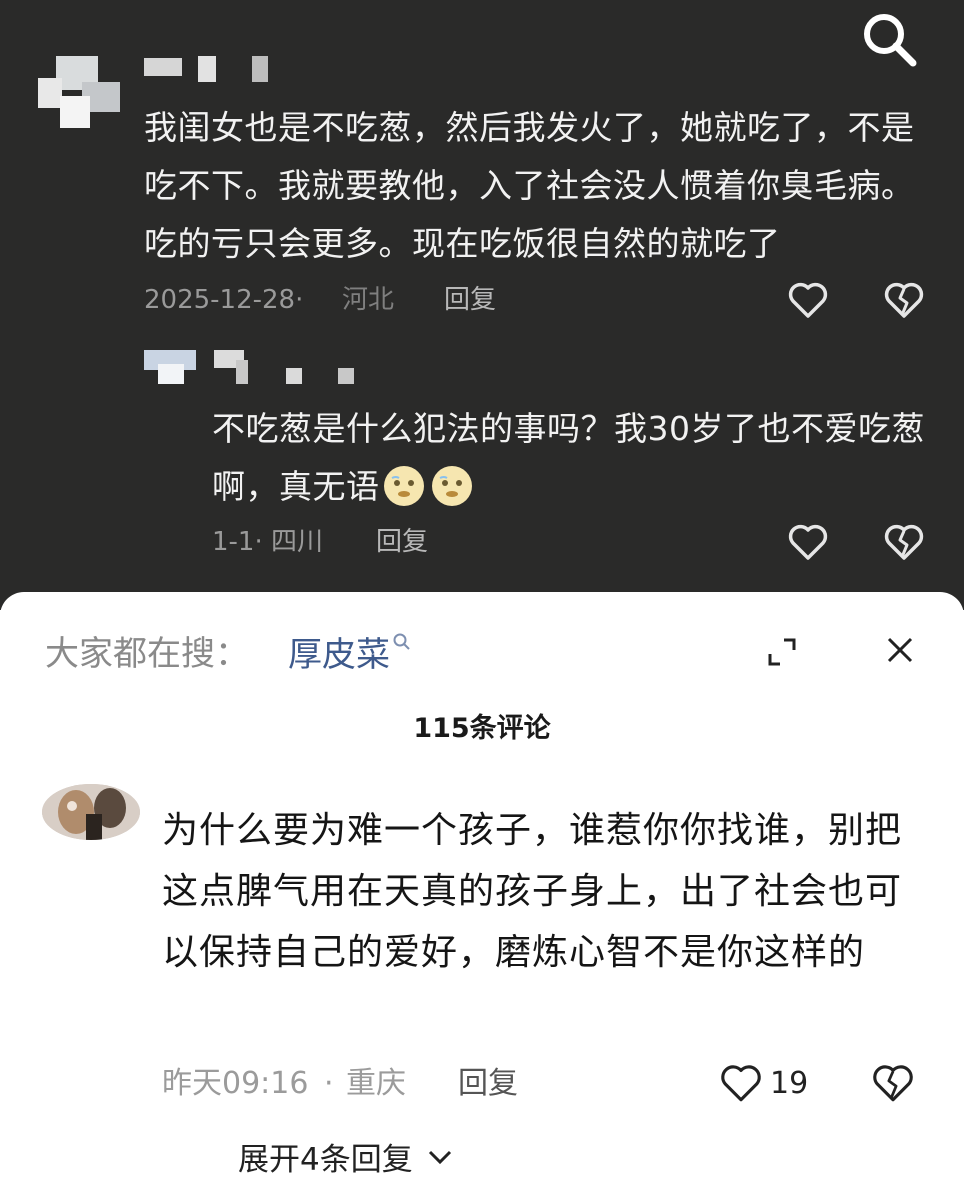 This screenshot has height=1200, width=964. I want to click on close-button, so click(900, 650).